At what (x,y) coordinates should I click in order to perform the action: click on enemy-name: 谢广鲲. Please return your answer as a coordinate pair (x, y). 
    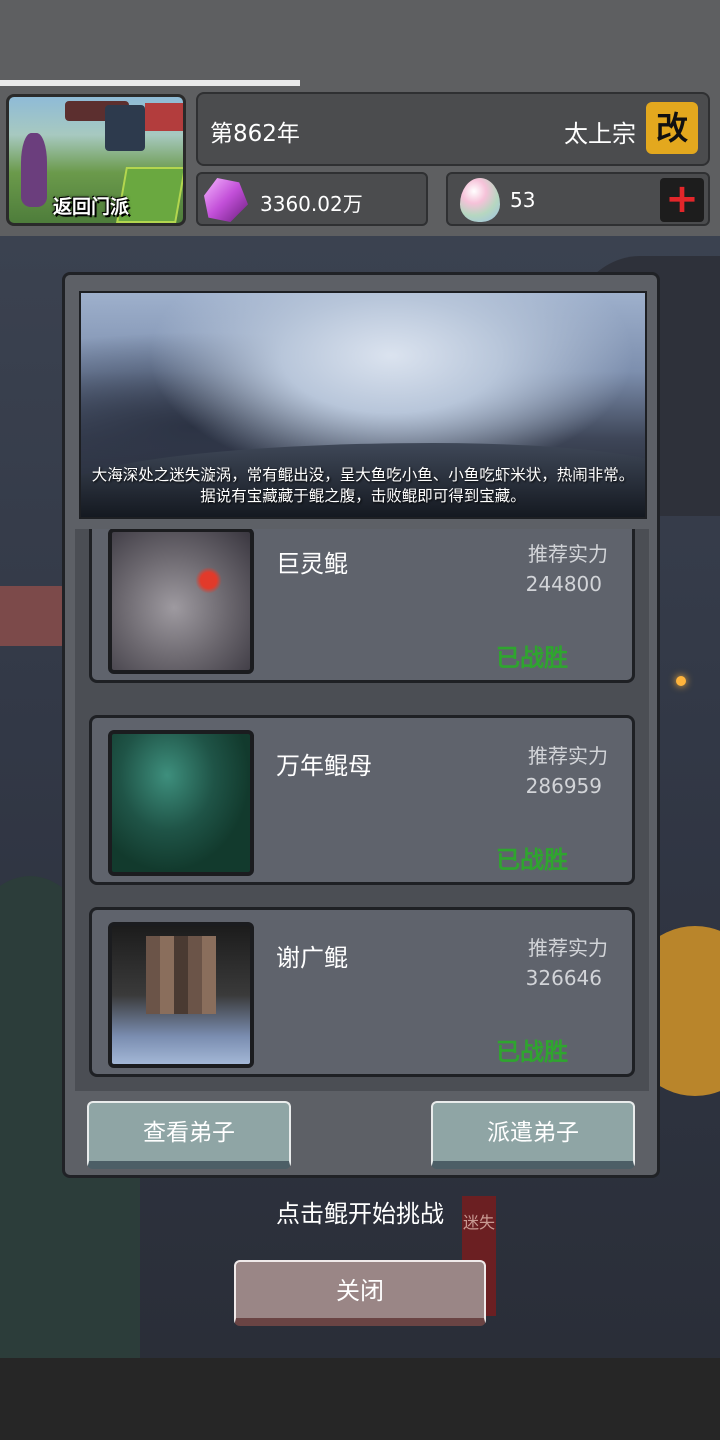
    Looking at the image, I should click on (312, 958).